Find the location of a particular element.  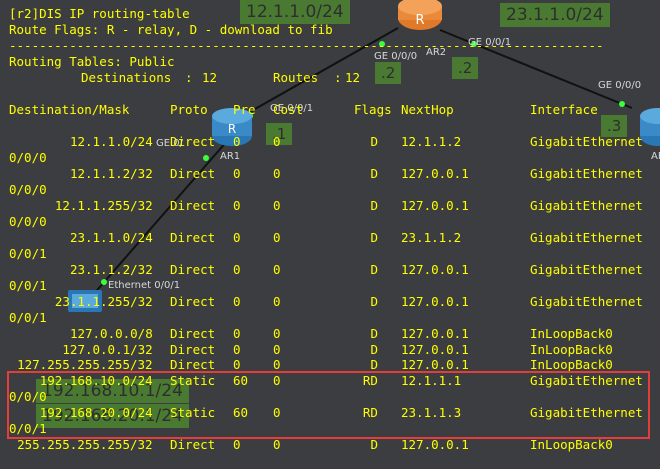

header-cost: Cost is located at coordinates (288, 109).